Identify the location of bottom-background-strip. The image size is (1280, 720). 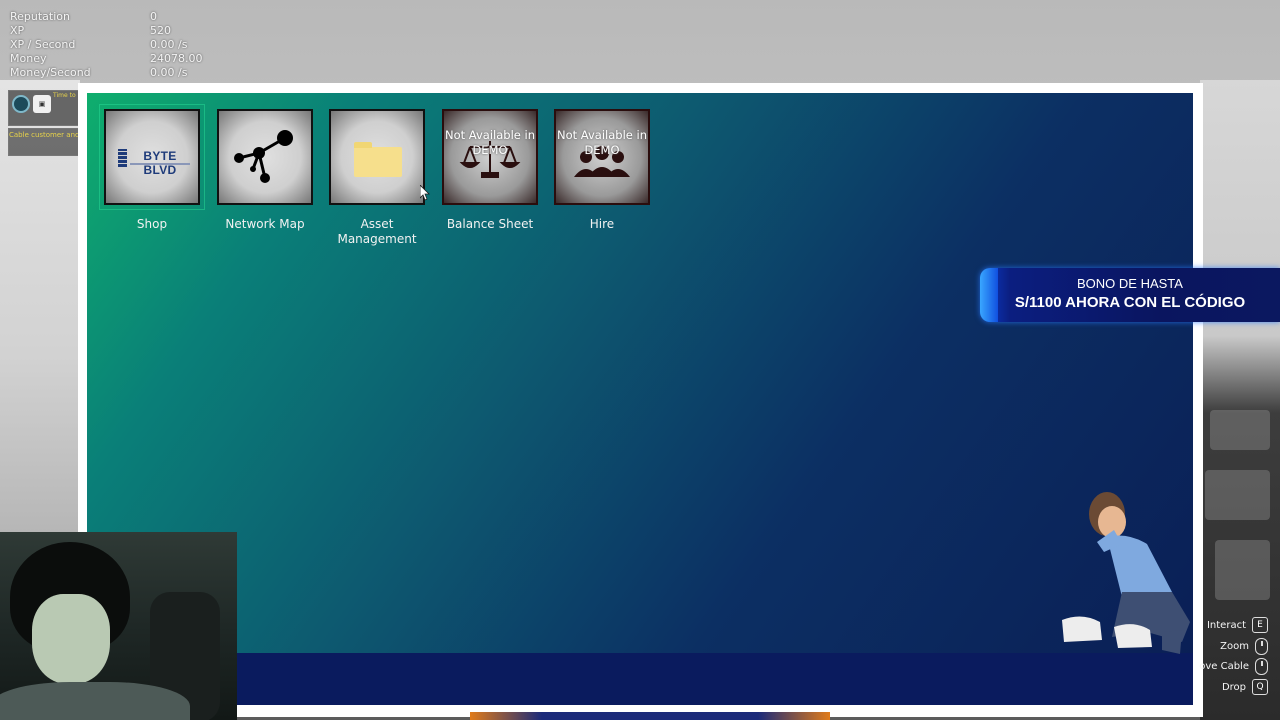
(650, 716).